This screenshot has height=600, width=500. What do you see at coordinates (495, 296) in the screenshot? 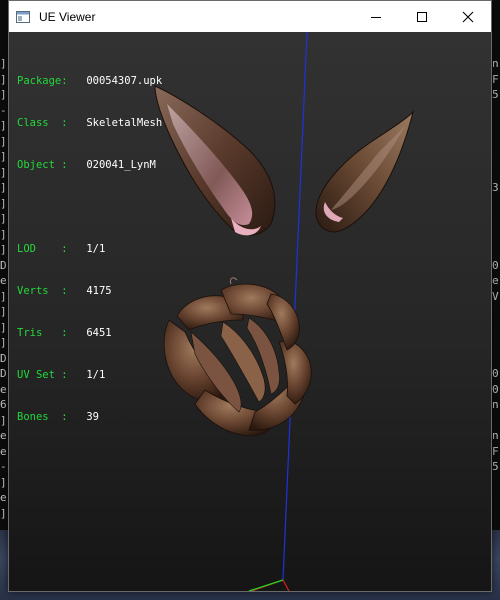
I see `console-char: V` at bounding box center [495, 296].